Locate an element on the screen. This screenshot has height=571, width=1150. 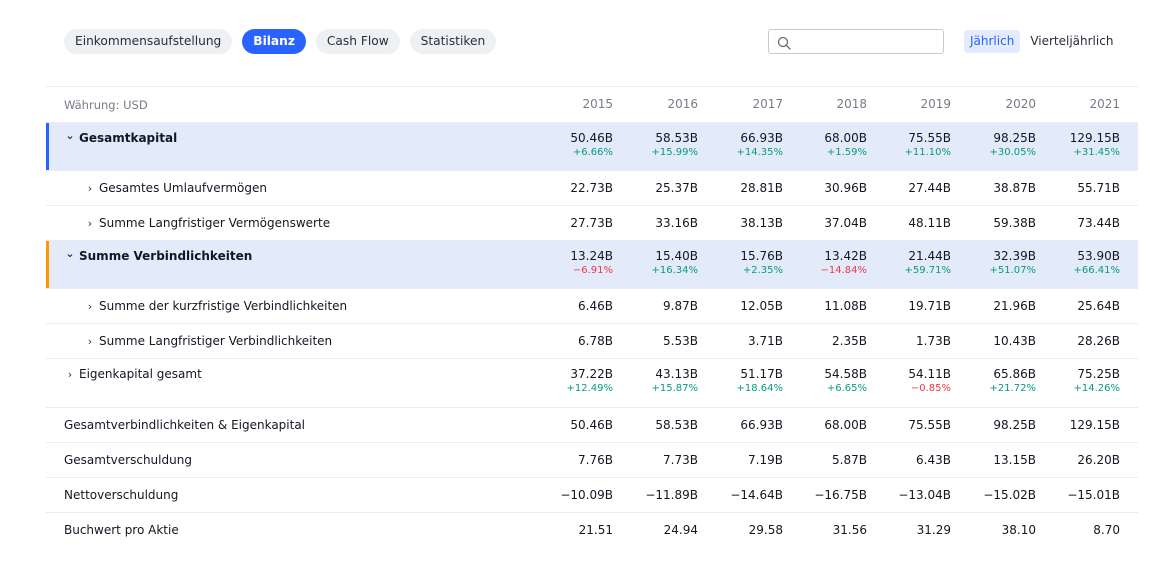
value-cell: 98.25B +30.05% is located at coordinates (997, 145).